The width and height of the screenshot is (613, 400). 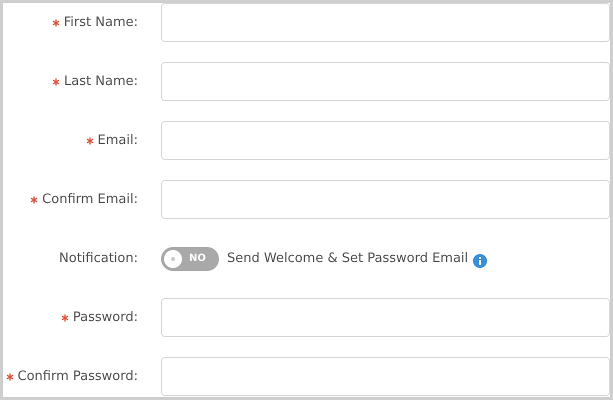 What do you see at coordinates (347, 258) in the screenshot?
I see `toggle-description: Send Welcome & Set Password Email` at bounding box center [347, 258].